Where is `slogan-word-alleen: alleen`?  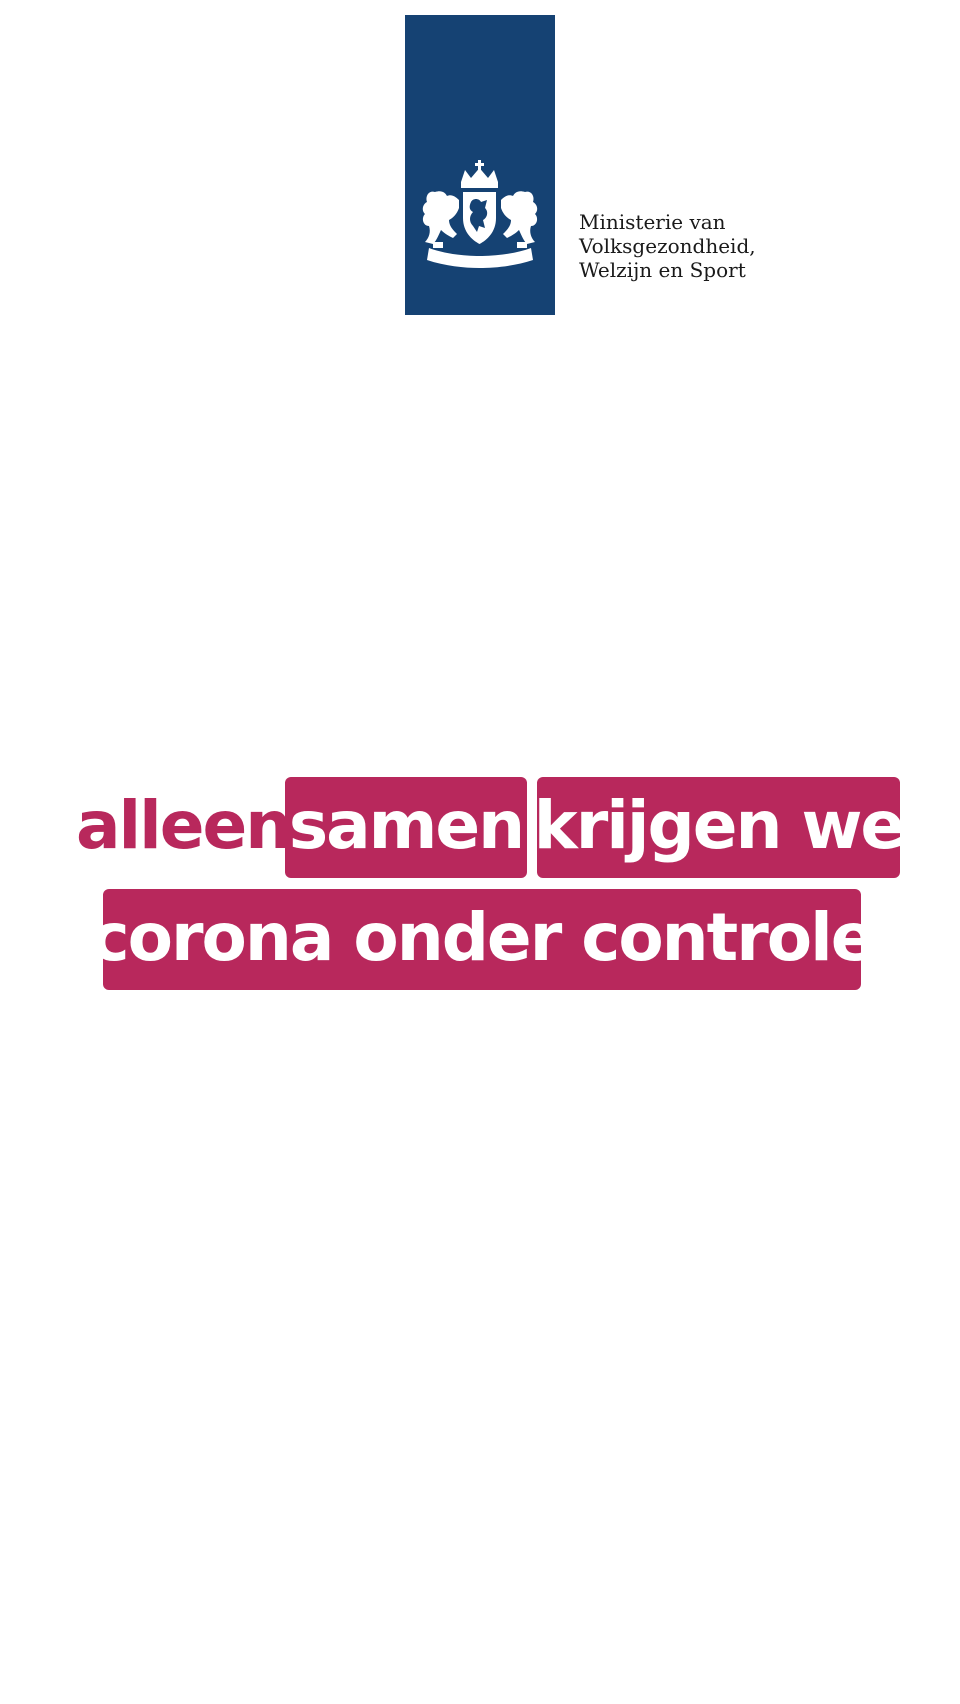 slogan-word-alleen: alleen is located at coordinates (184, 825).